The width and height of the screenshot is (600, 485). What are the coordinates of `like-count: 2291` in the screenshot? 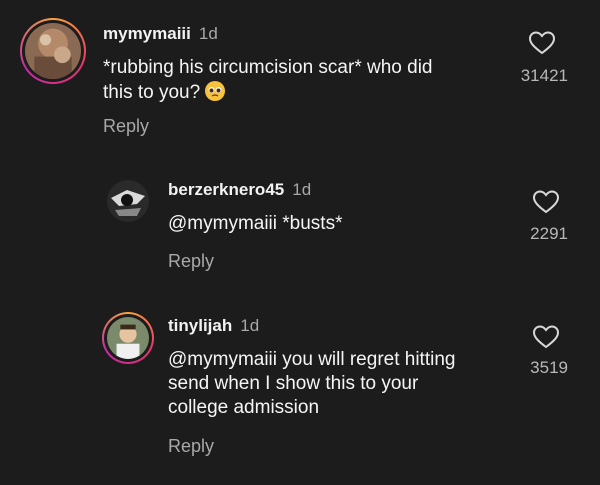 It's located at (549, 233).